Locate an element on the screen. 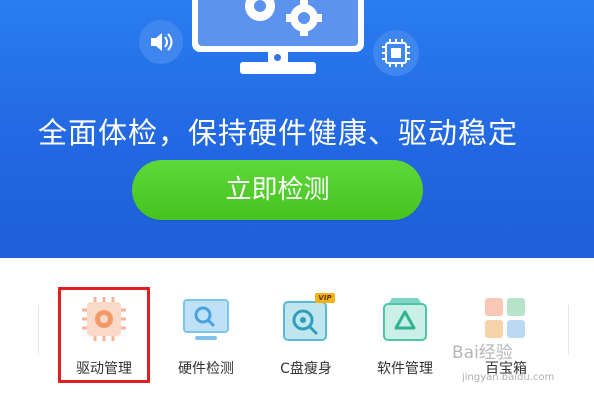  hero-headline: 全面体检，保持硬件健康、驱动稳定 is located at coordinates (277, 133).